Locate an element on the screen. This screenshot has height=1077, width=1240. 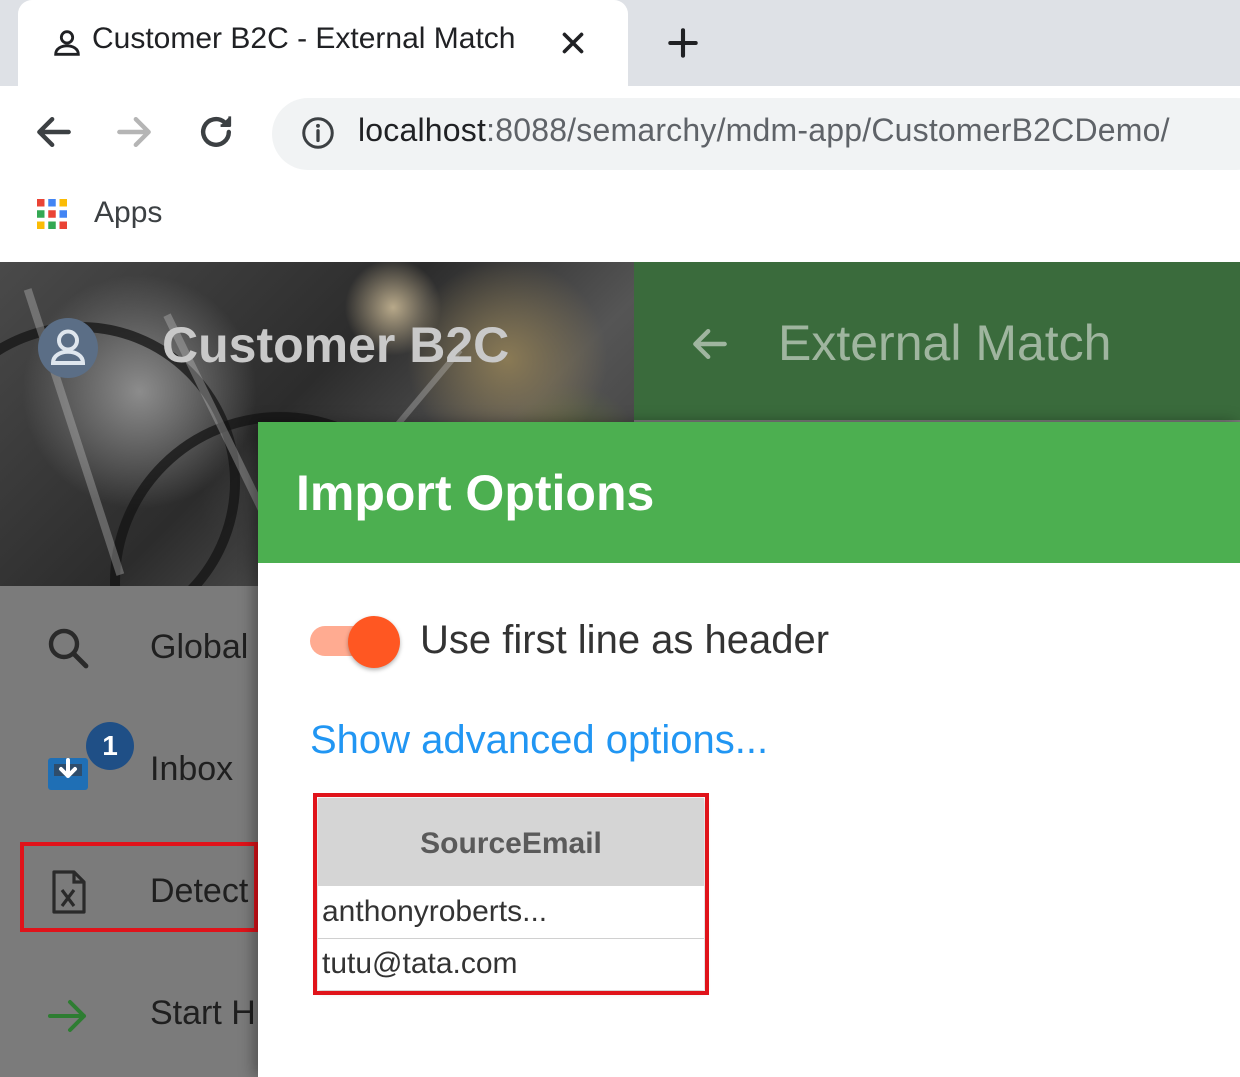
apps-grid-icon is located at coordinates (52, 214).